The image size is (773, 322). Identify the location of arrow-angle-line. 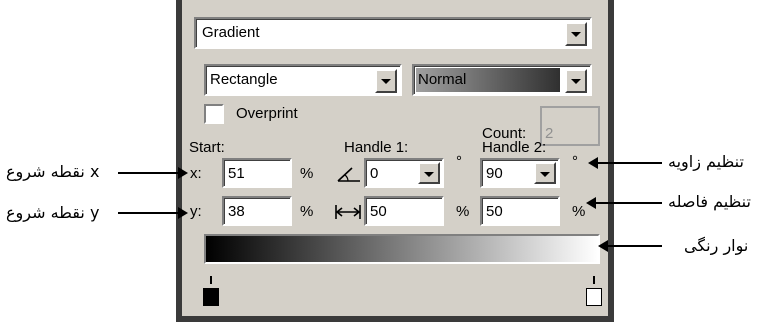
(630, 163).